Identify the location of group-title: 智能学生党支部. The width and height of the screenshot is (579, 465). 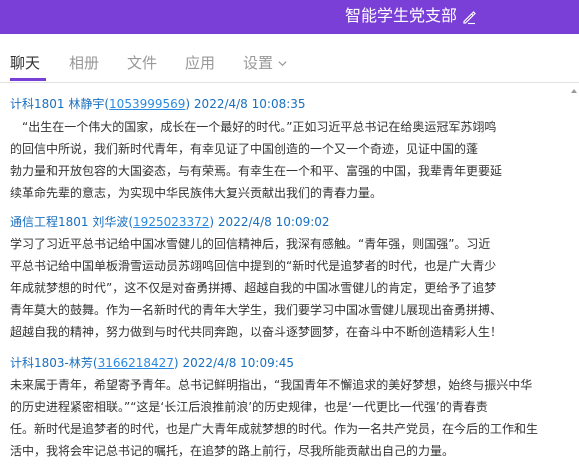
(400, 15).